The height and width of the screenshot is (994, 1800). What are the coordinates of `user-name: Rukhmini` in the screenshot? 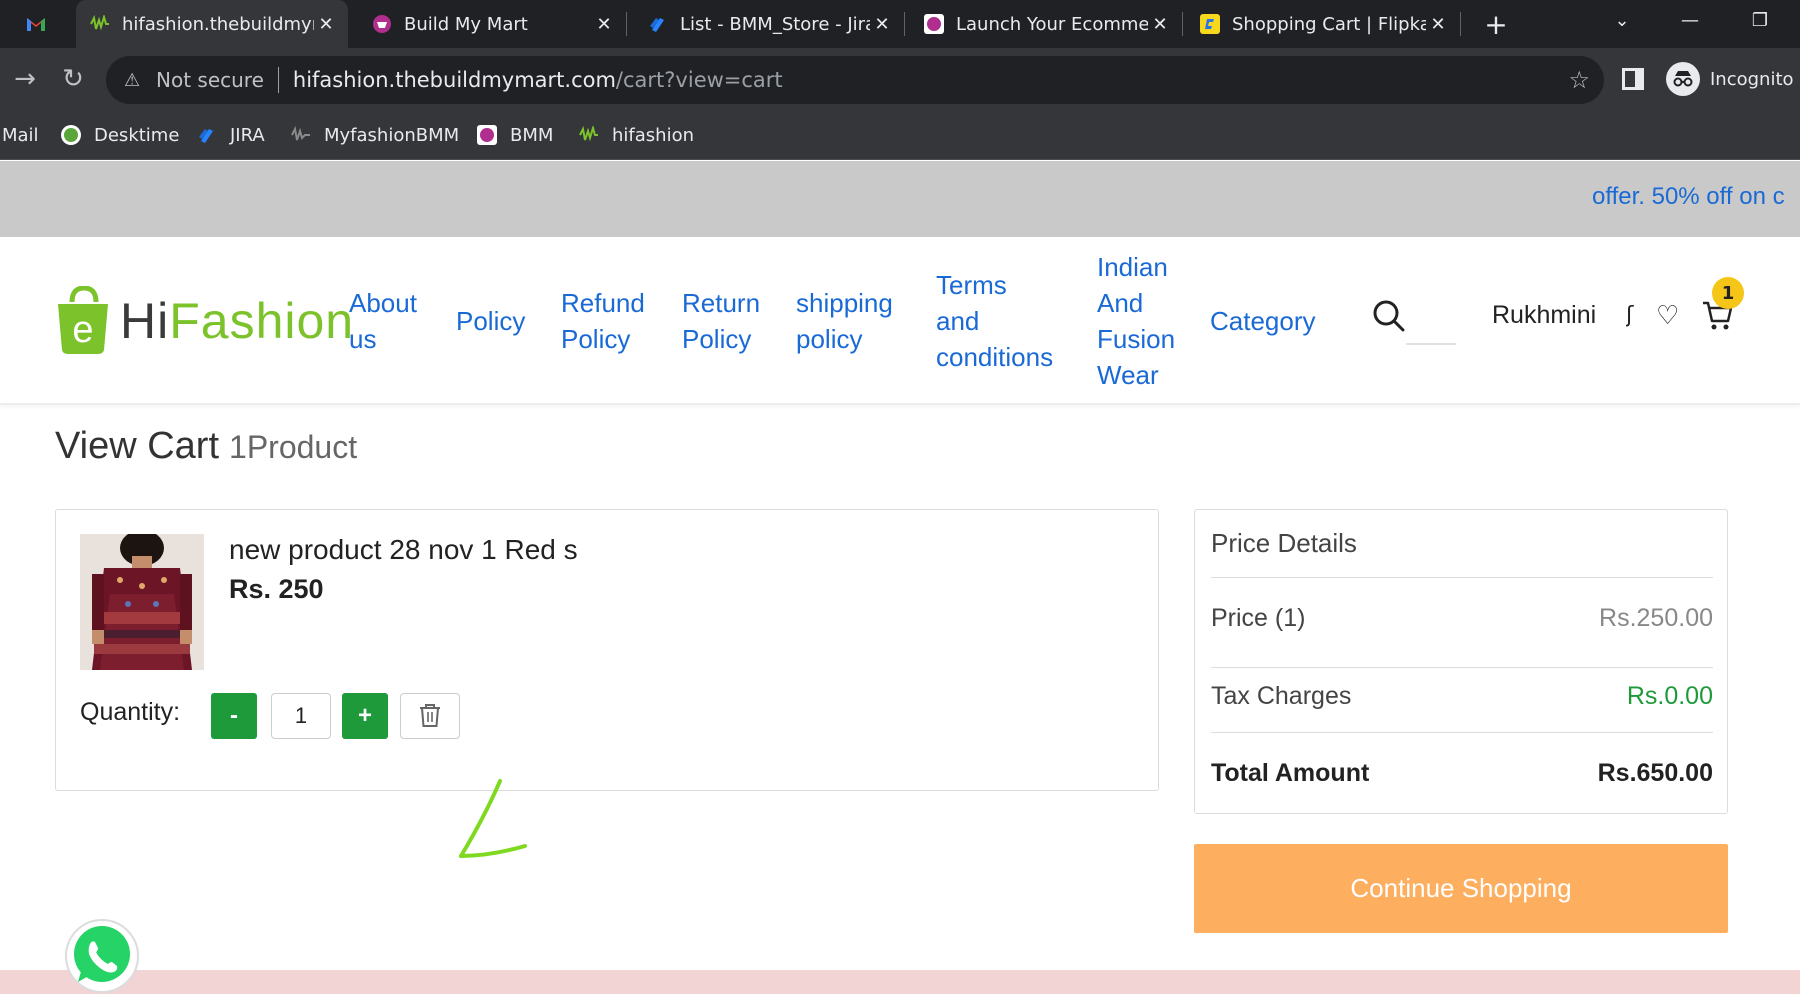 It's located at (1544, 315).